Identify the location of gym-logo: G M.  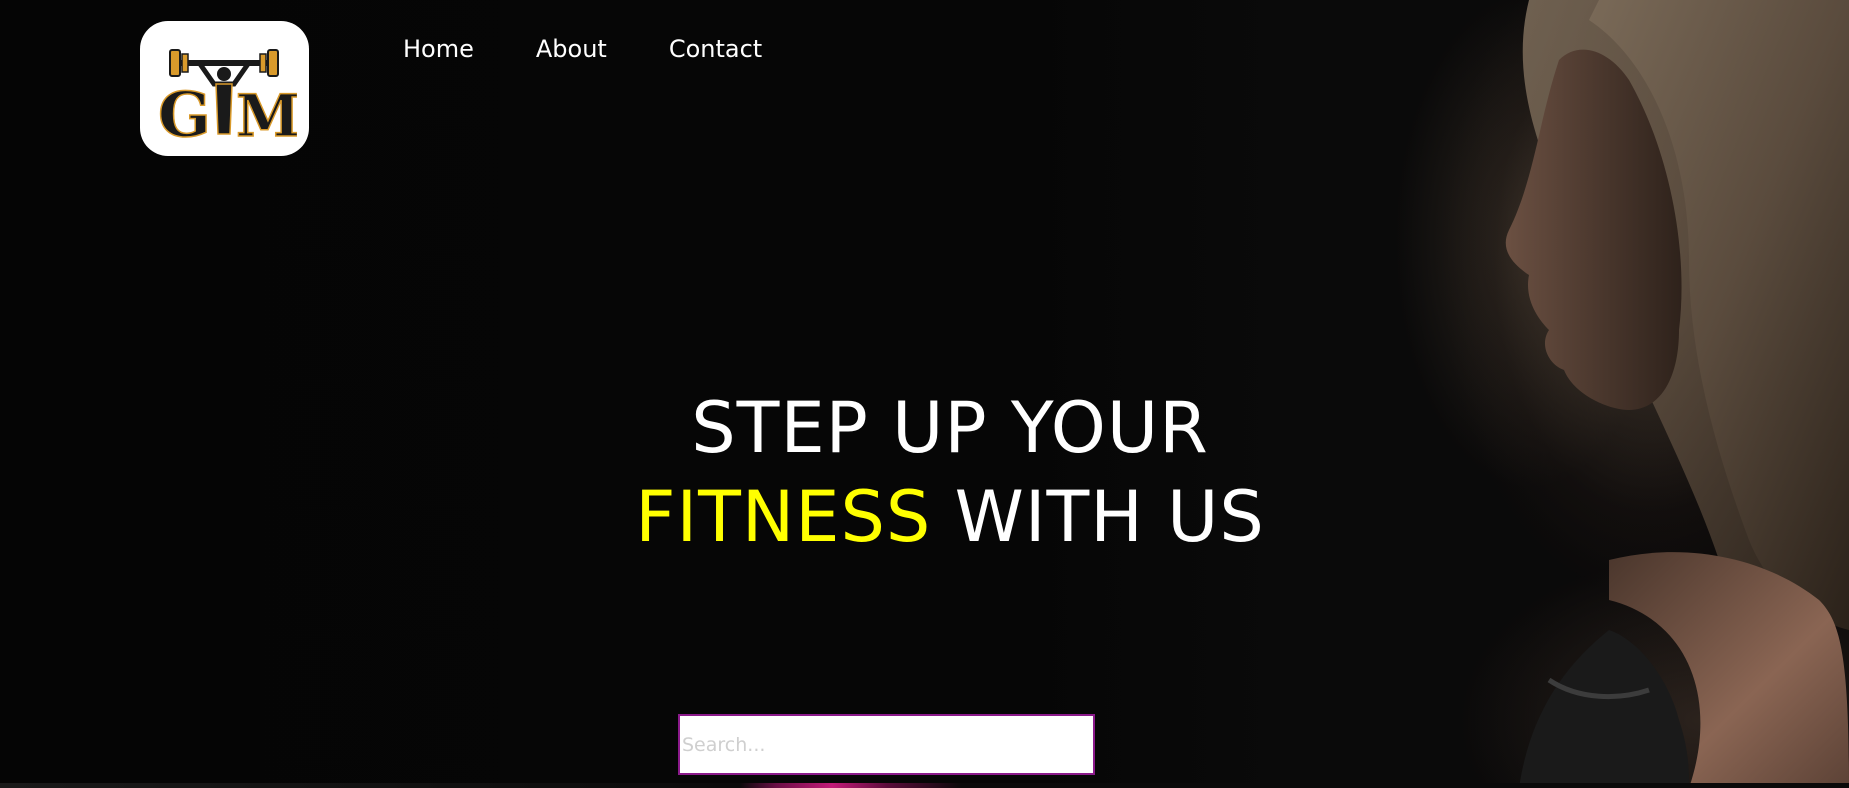
(224, 88).